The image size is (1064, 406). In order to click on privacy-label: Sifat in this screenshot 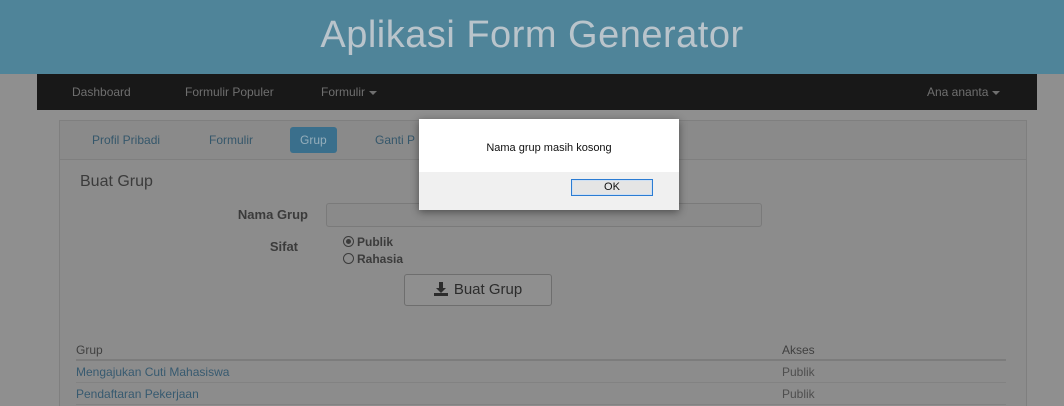, I will do `click(283, 246)`.